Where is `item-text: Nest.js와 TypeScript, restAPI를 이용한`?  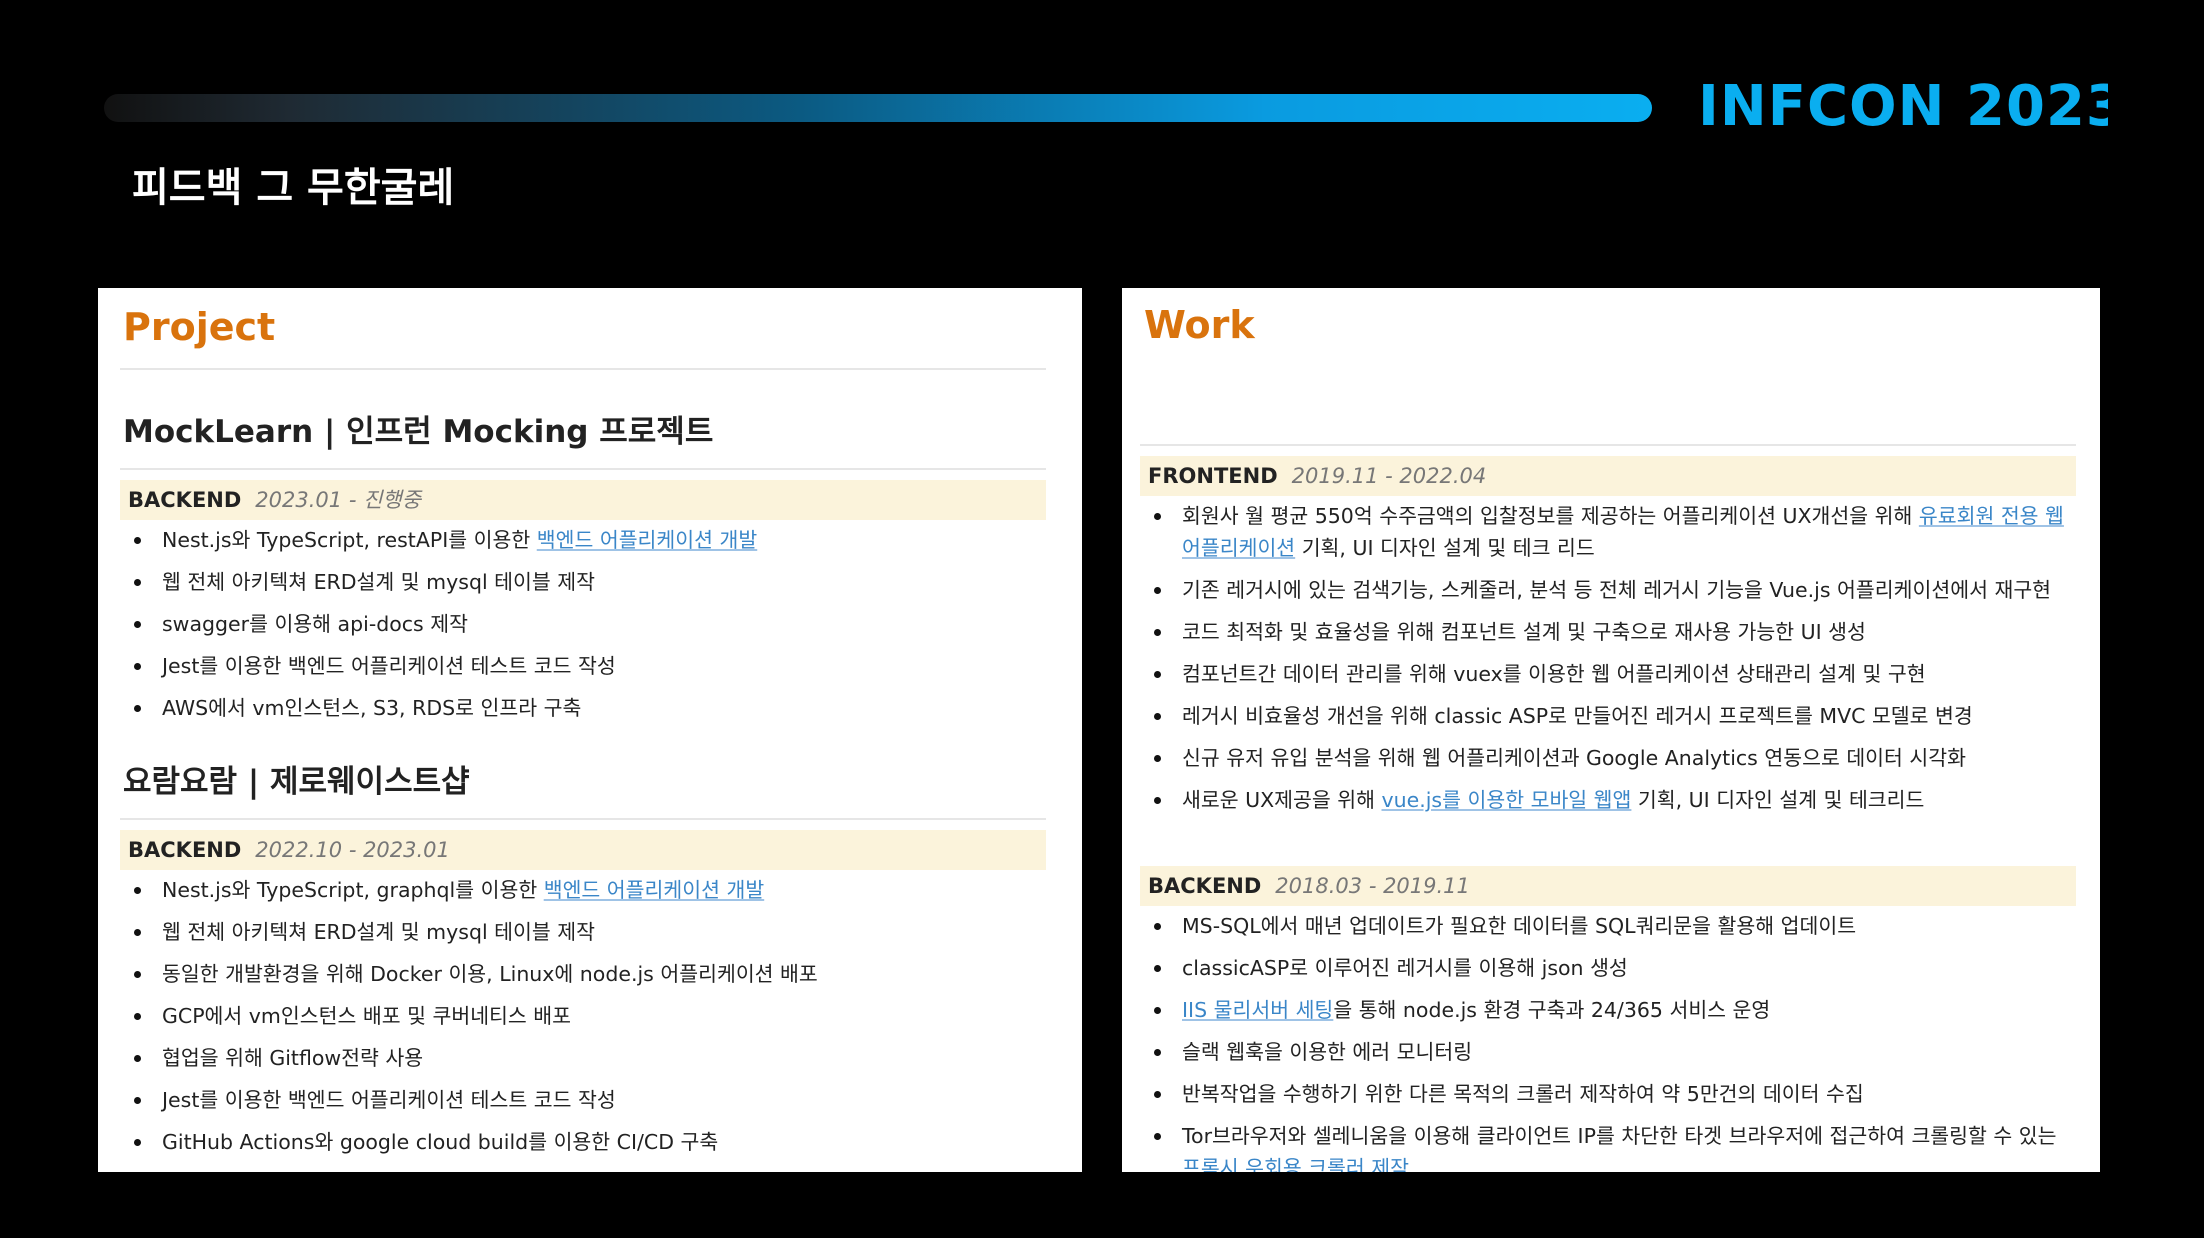 item-text: Nest.js와 TypeScript, restAPI를 이용한 is located at coordinates (349, 540).